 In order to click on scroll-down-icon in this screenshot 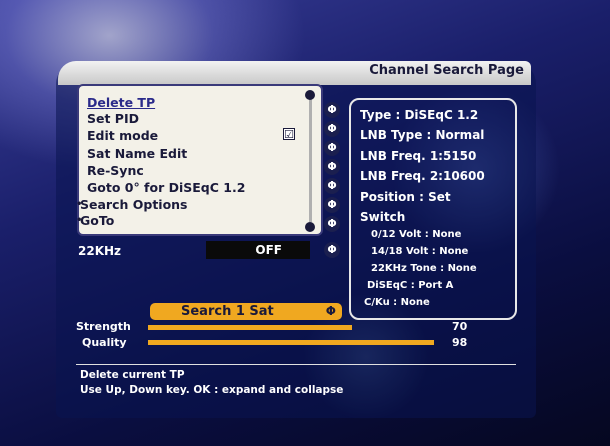, I will do `click(310, 227)`.